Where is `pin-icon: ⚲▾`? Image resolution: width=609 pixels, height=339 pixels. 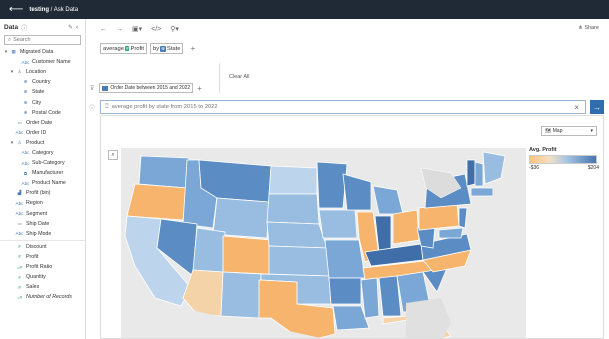 pin-icon: ⚲▾ is located at coordinates (174, 29).